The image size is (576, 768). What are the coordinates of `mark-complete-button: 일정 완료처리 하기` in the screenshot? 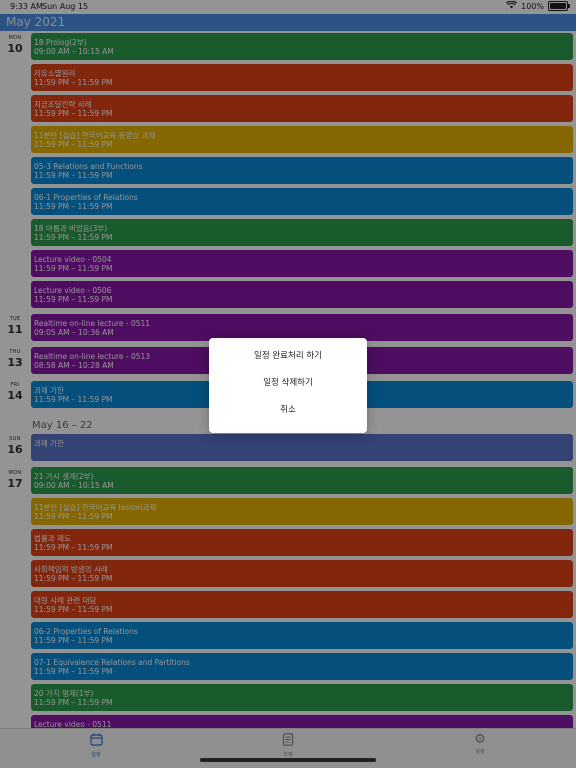 It's located at (288, 356).